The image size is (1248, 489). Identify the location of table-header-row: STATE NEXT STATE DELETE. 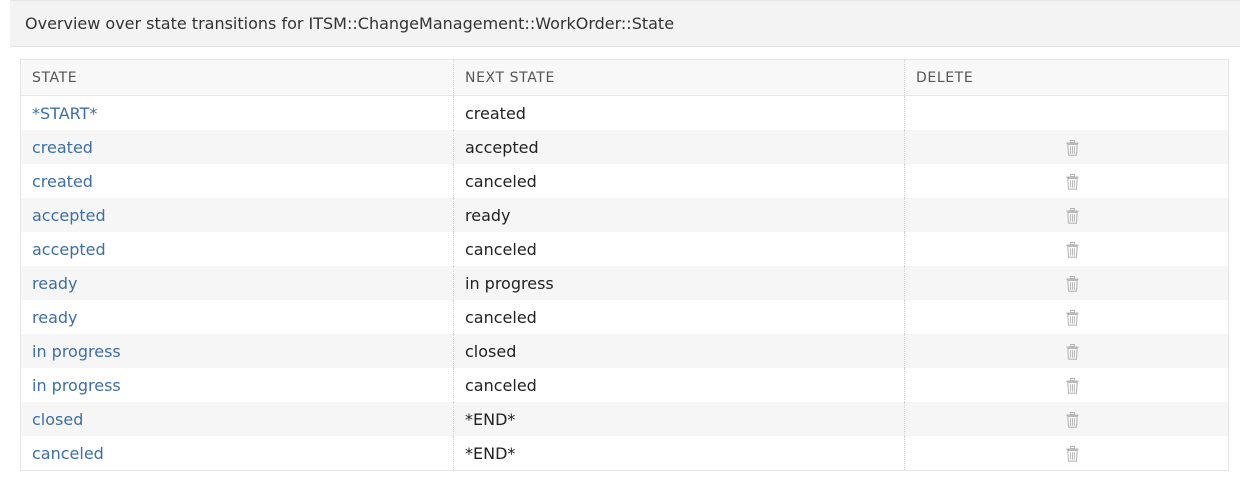
(624, 77).